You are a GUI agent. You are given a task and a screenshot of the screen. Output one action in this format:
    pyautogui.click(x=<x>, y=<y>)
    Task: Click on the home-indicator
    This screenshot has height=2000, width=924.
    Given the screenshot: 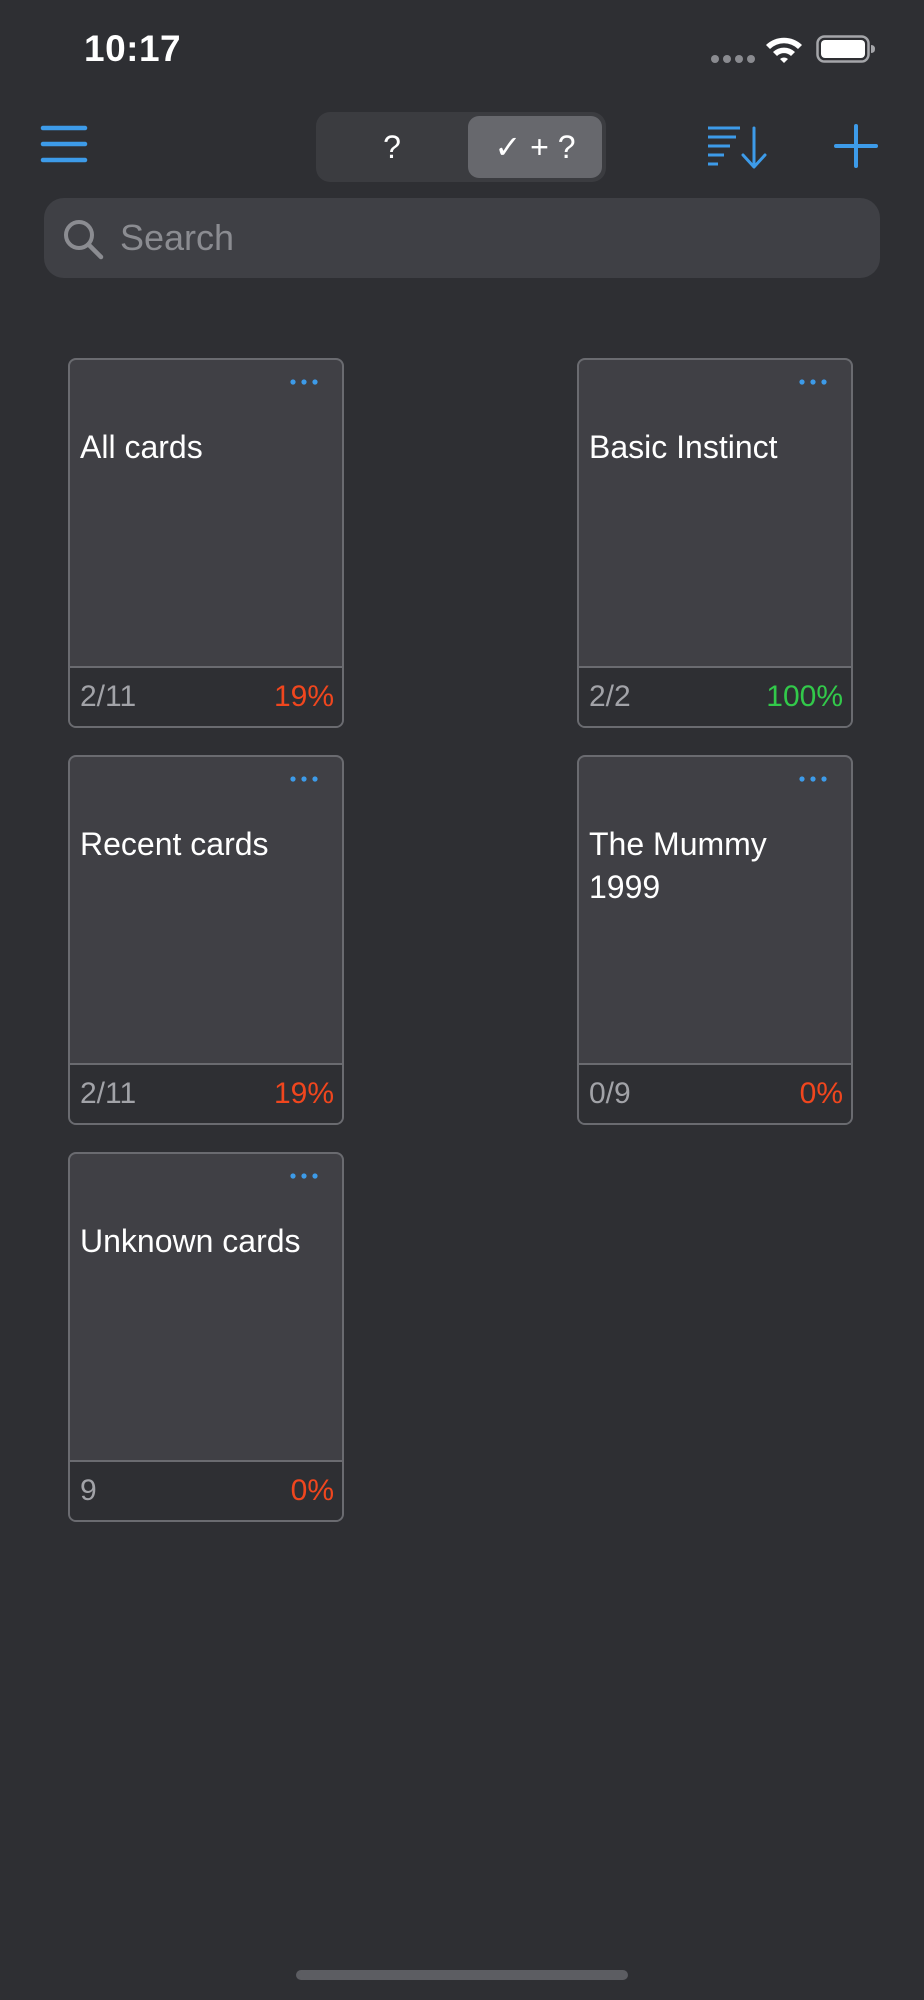 What is the action you would take?
    pyautogui.click(x=462, y=1975)
    